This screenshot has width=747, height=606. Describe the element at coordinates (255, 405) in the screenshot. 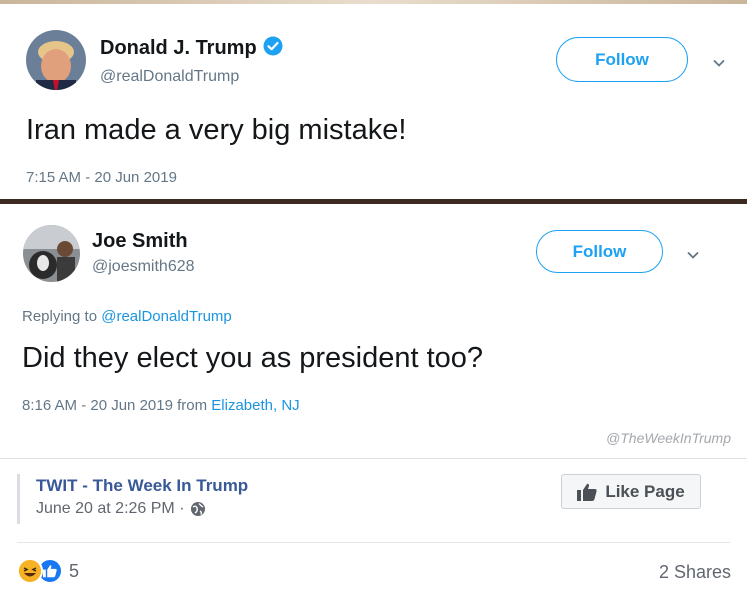

I see `location-link: Elizabeth, NJ` at that location.